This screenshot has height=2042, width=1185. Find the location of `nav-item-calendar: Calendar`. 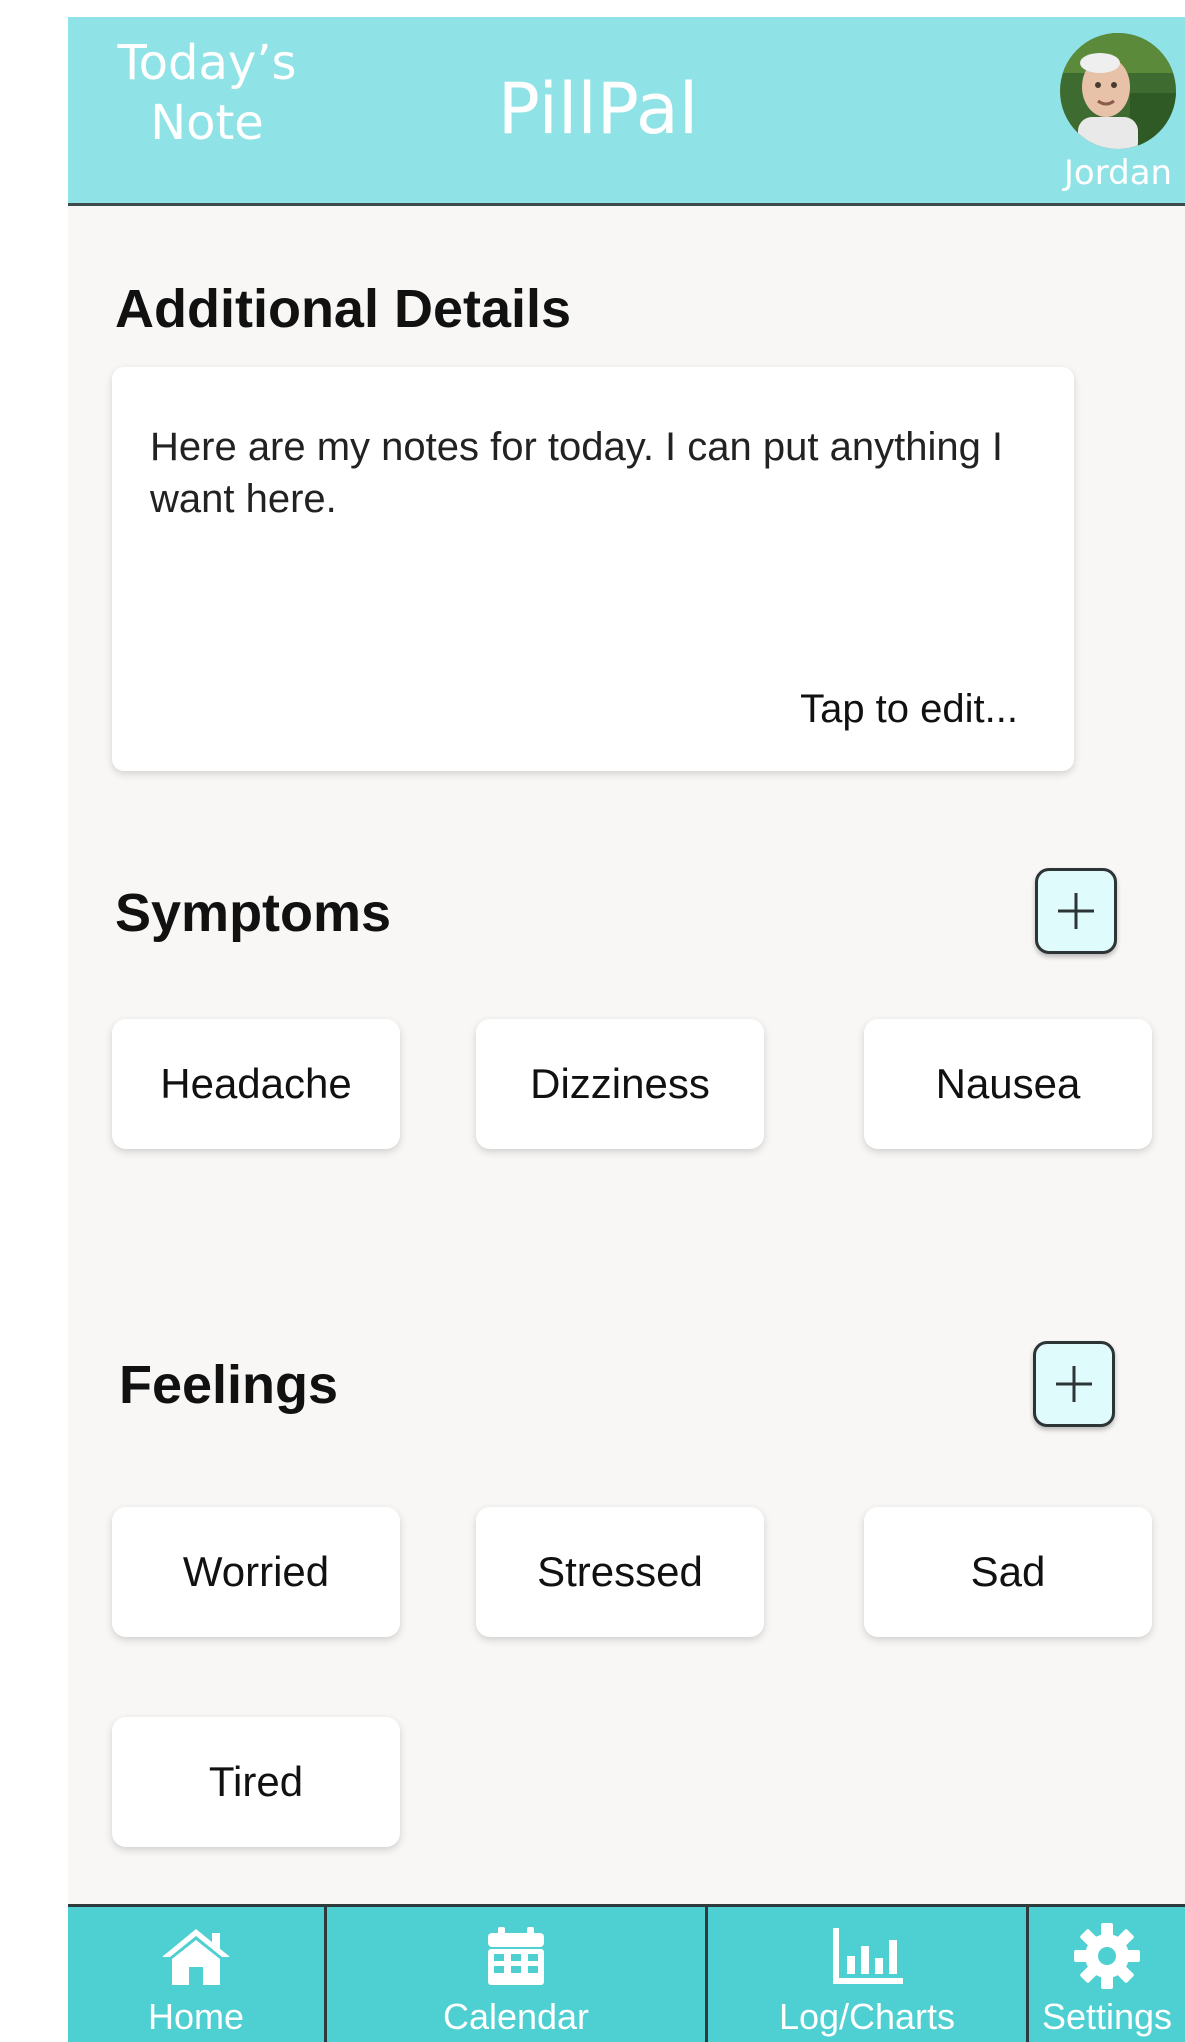

nav-item-calendar: Calendar is located at coordinates (516, 1974).